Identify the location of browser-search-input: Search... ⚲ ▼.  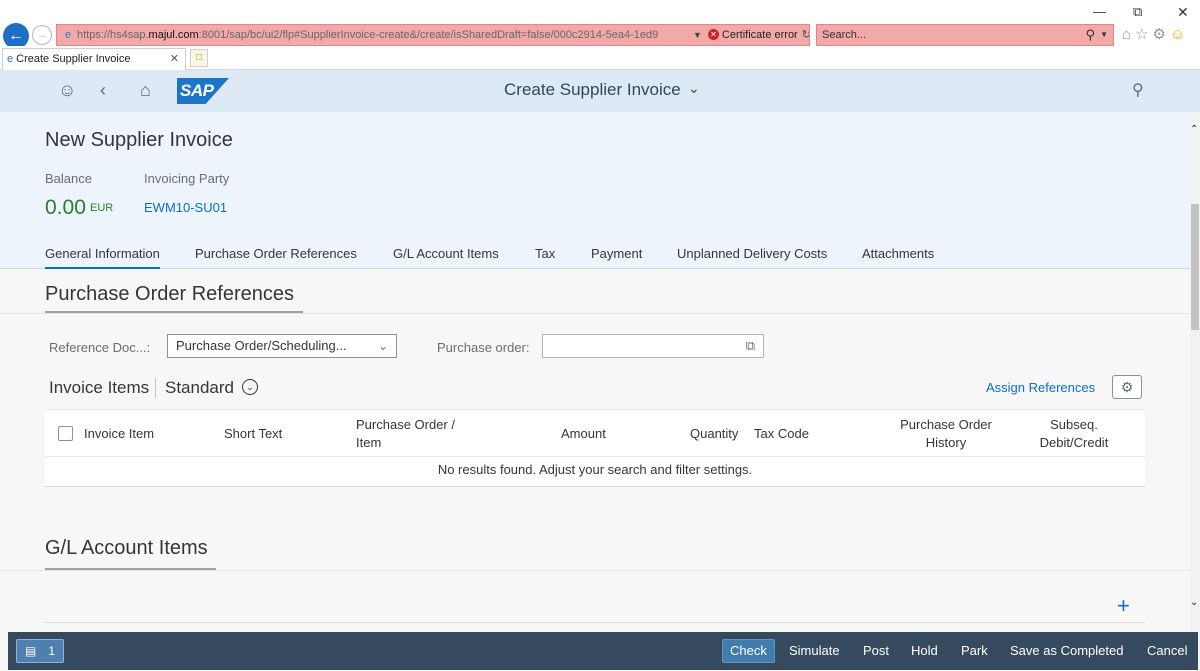
(965, 35).